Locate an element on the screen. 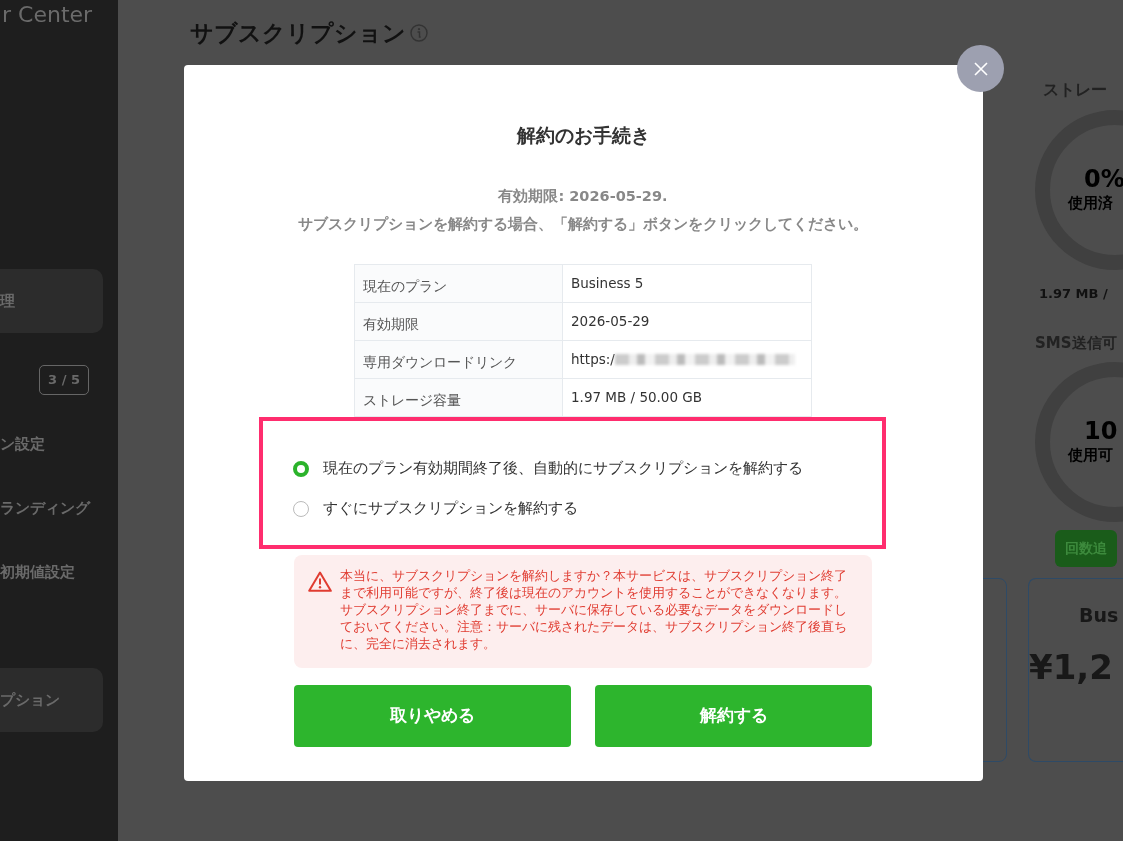  confirm-button: 解約する is located at coordinates (733, 715).